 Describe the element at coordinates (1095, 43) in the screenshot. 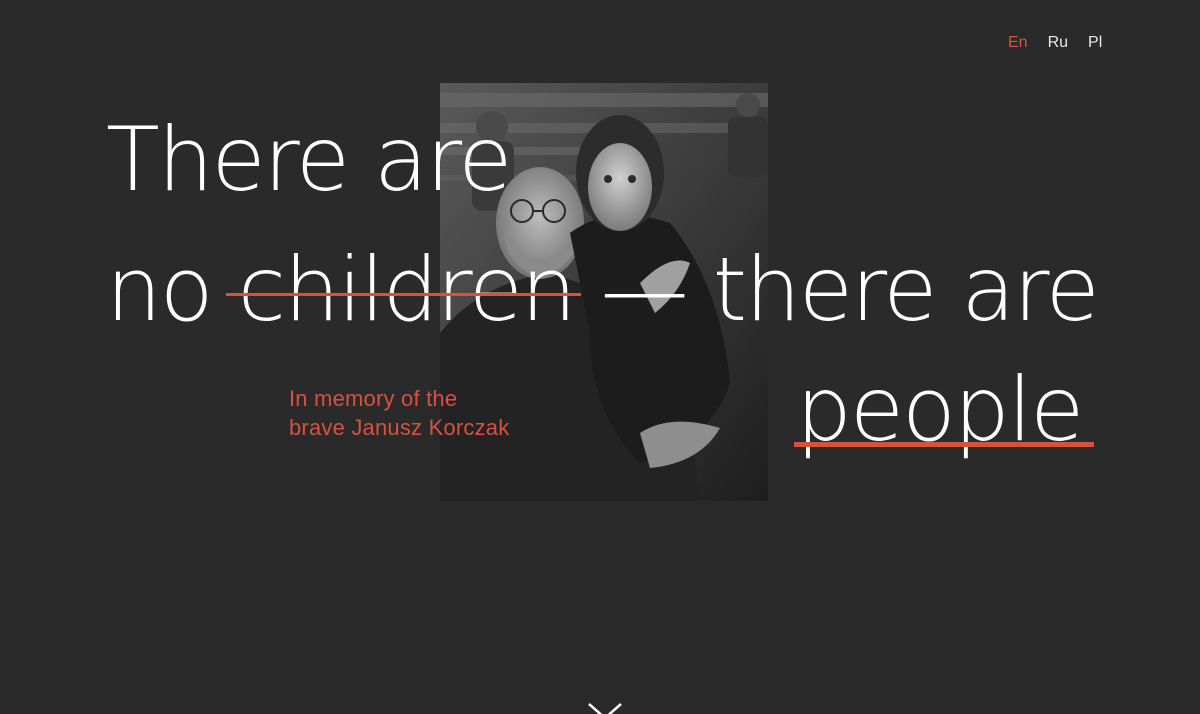

I see `lang-pl-link: Pl` at that location.